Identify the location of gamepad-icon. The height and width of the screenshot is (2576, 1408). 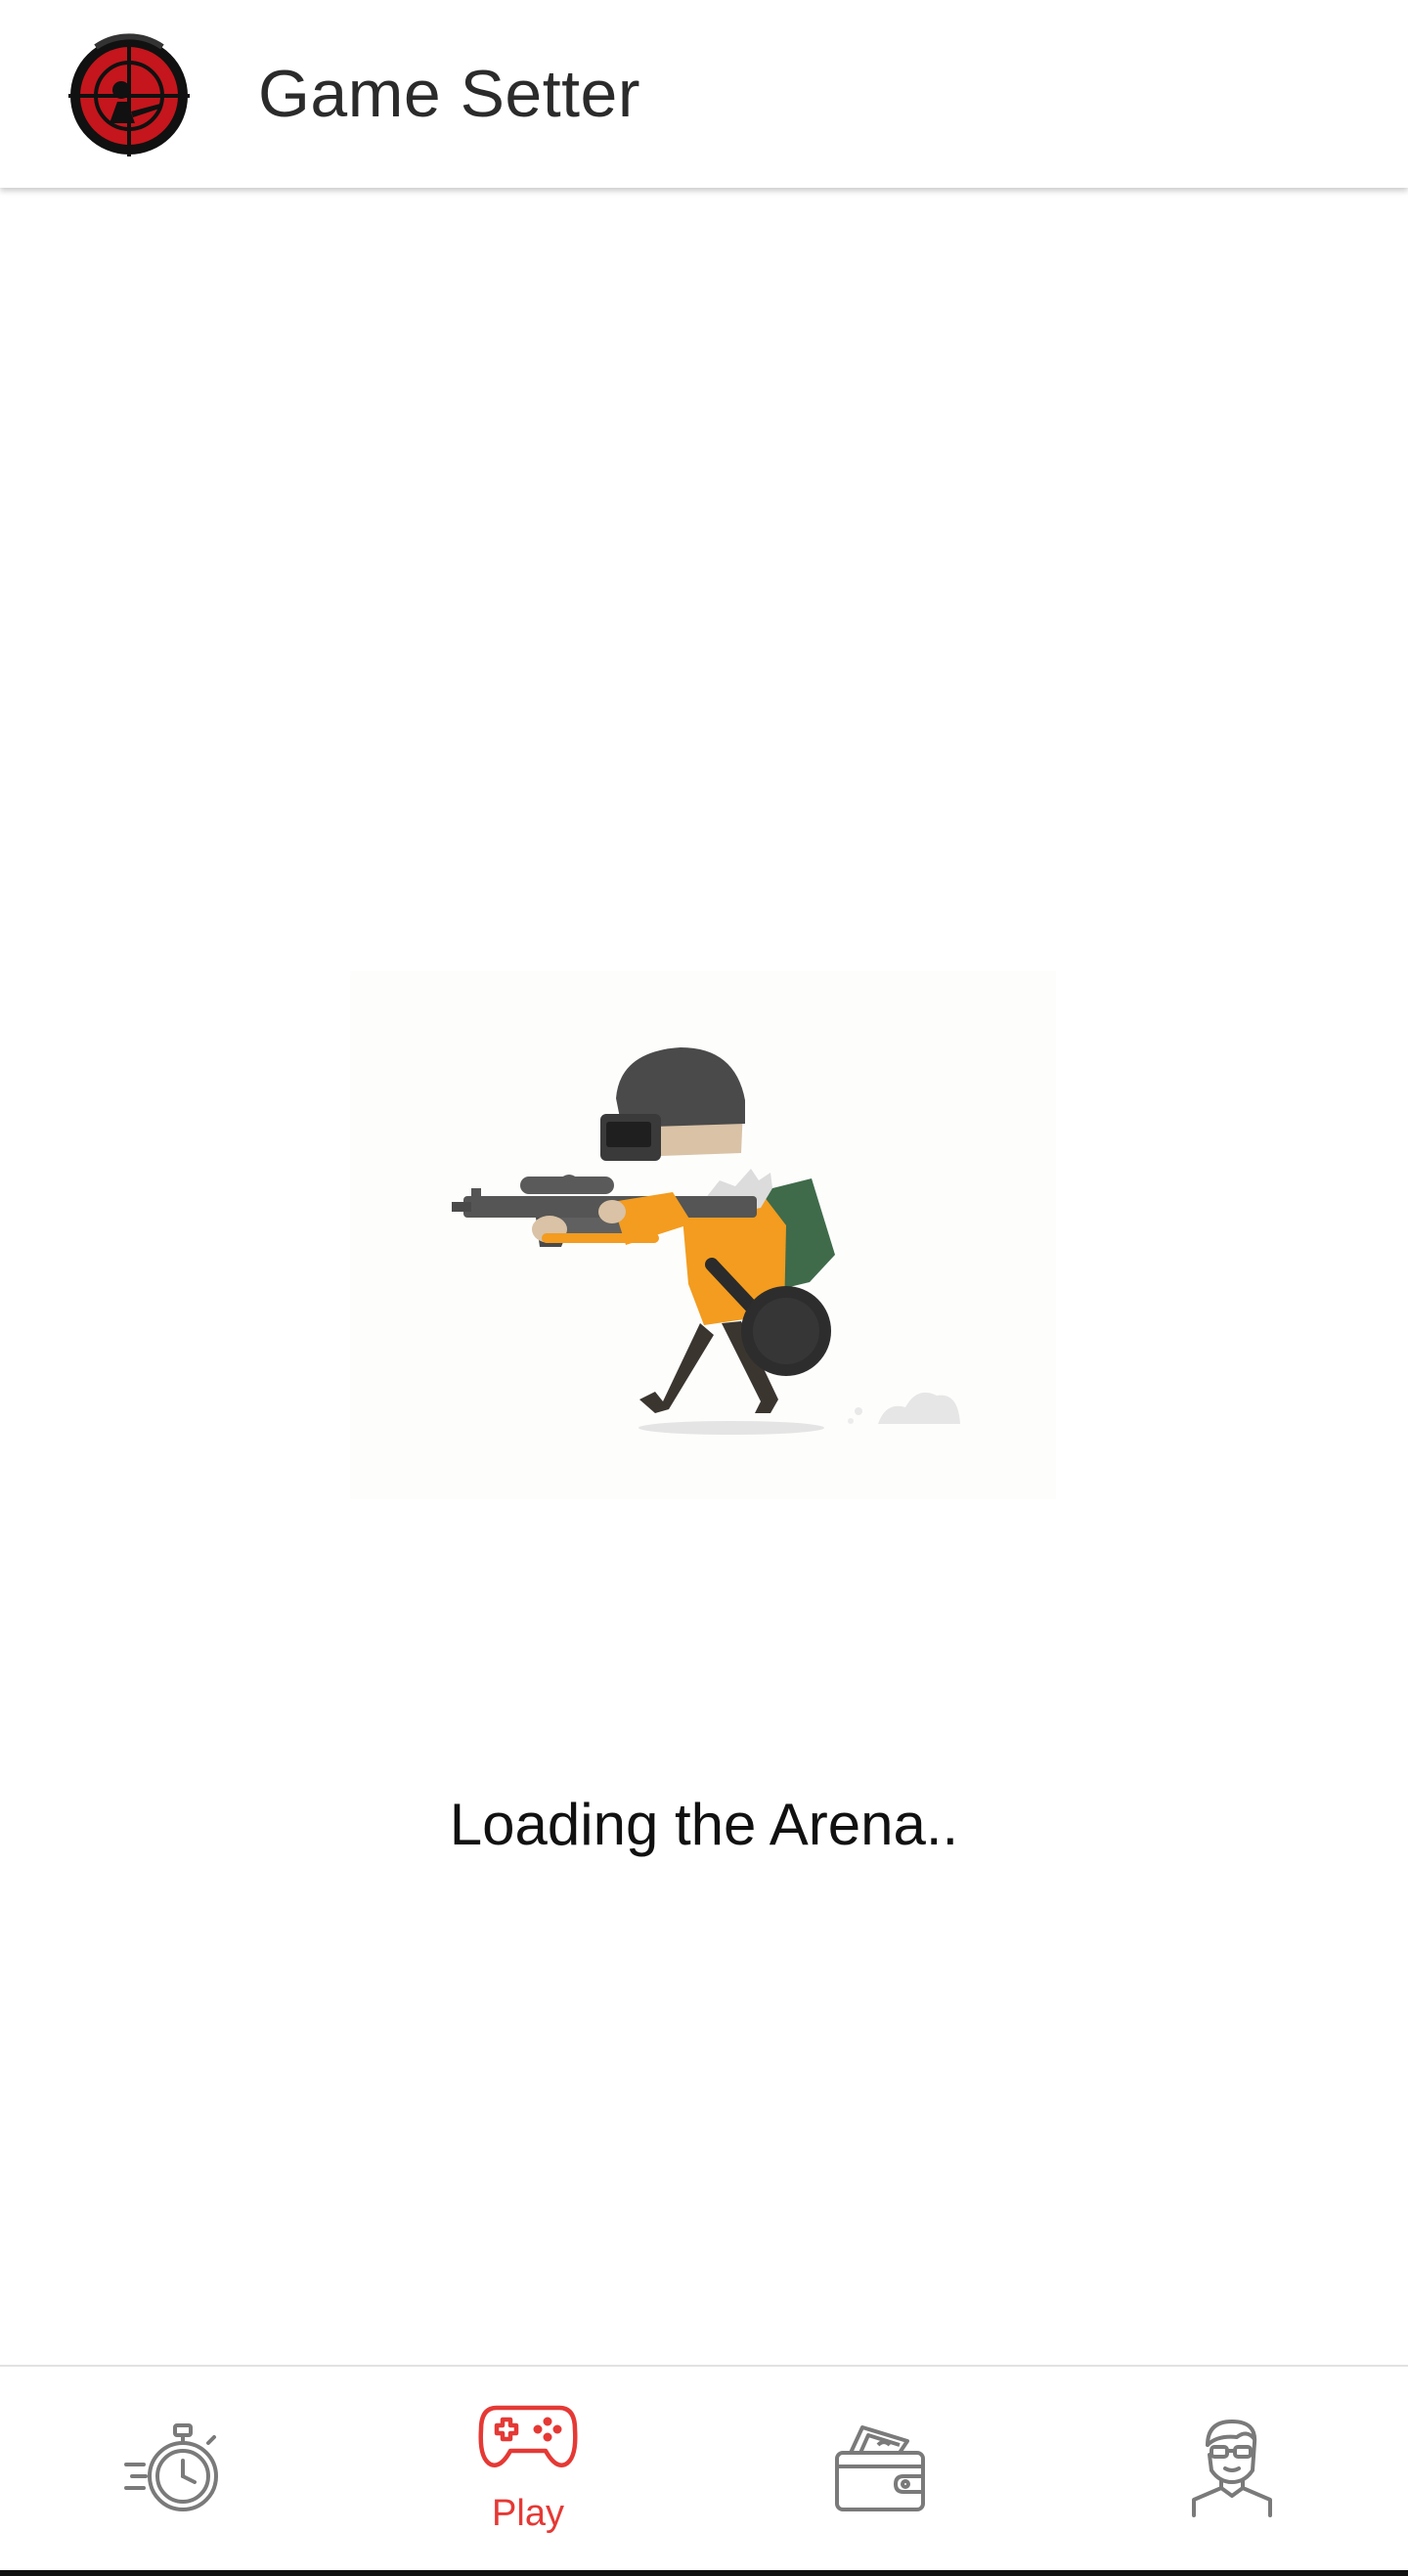
(528, 2436).